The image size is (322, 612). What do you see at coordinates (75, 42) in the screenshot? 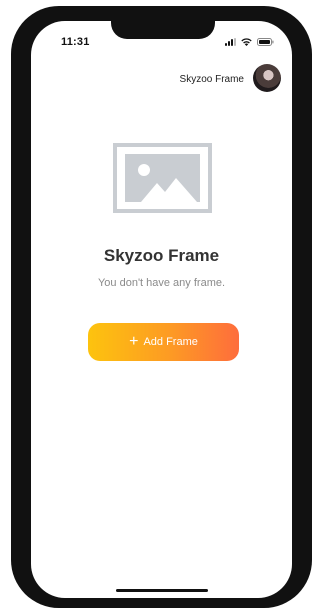
I see `status-time: 11:31` at bounding box center [75, 42].